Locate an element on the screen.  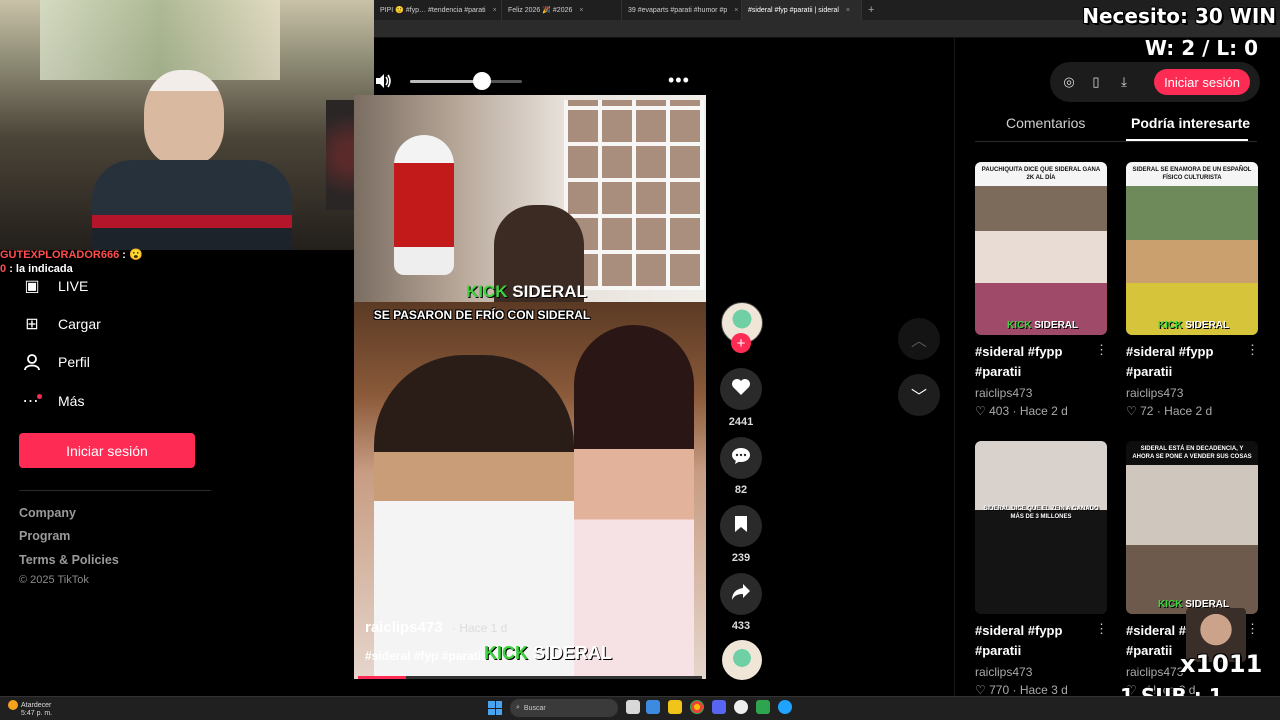
chevron-up-icon: ︿ is located at coordinates (918, 341).